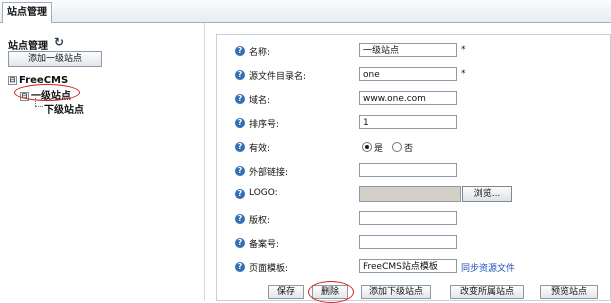 The image size is (611, 303). I want to click on change-parent-site-button: 改变所属站点, so click(487, 292).